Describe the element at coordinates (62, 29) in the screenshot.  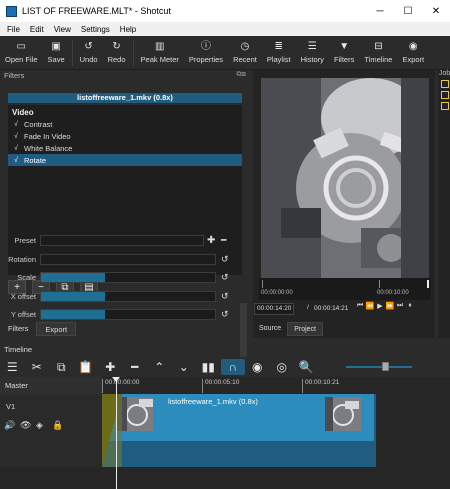
I see `menu-view: View` at that location.